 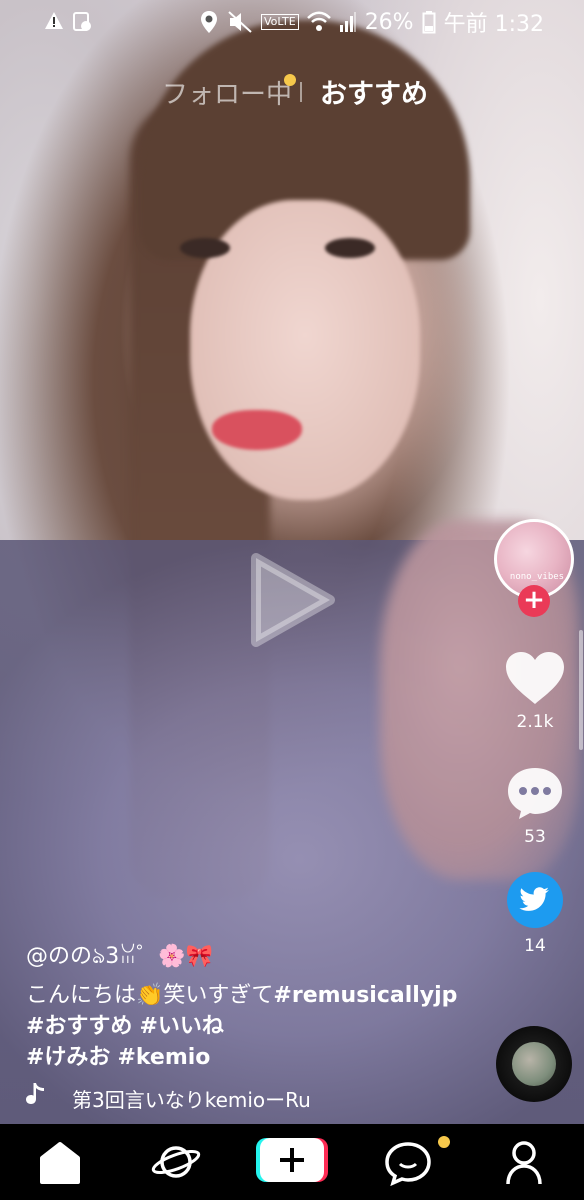 I want to click on status-left-icons, so click(x=74, y=23).